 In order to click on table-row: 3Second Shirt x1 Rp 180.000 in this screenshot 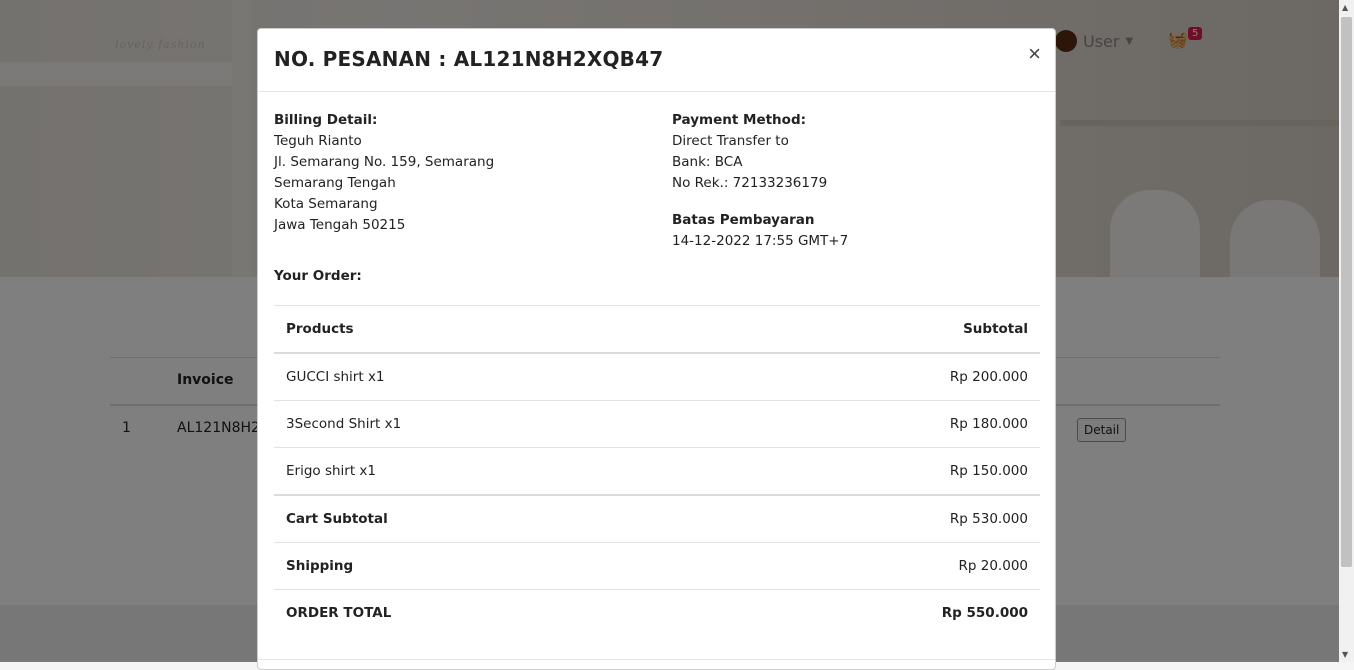, I will do `click(657, 424)`.